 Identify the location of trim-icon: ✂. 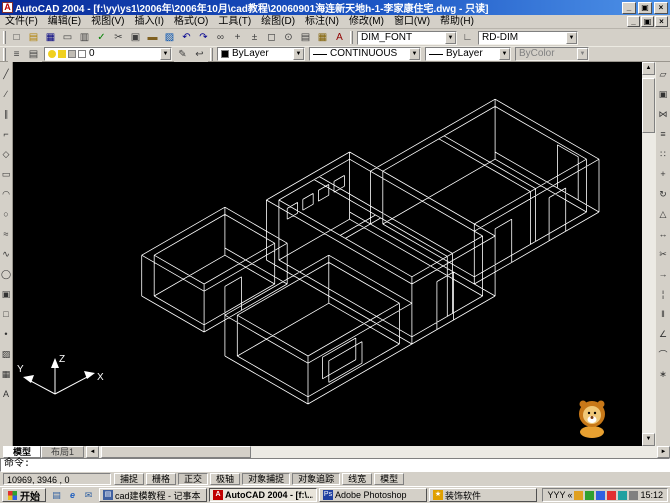
(663, 254).